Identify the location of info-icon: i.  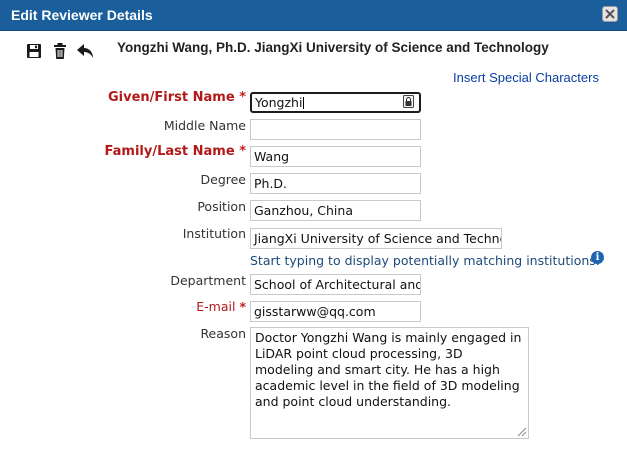
(597, 257).